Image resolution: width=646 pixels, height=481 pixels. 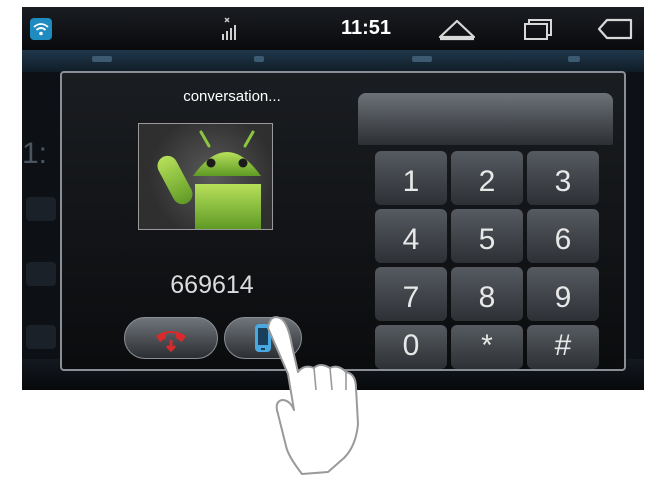 I want to click on contact-avatar, so click(x=205, y=176).